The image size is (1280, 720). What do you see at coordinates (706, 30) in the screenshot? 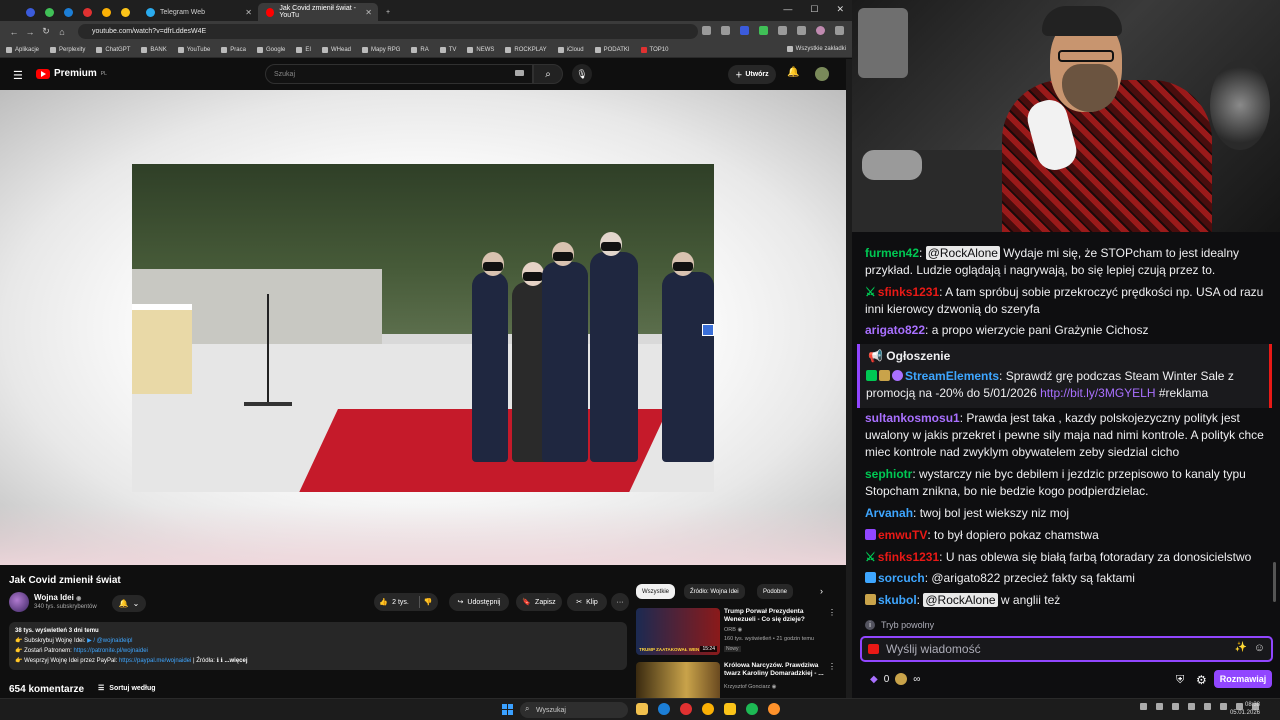
I see `install-icon` at bounding box center [706, 30].